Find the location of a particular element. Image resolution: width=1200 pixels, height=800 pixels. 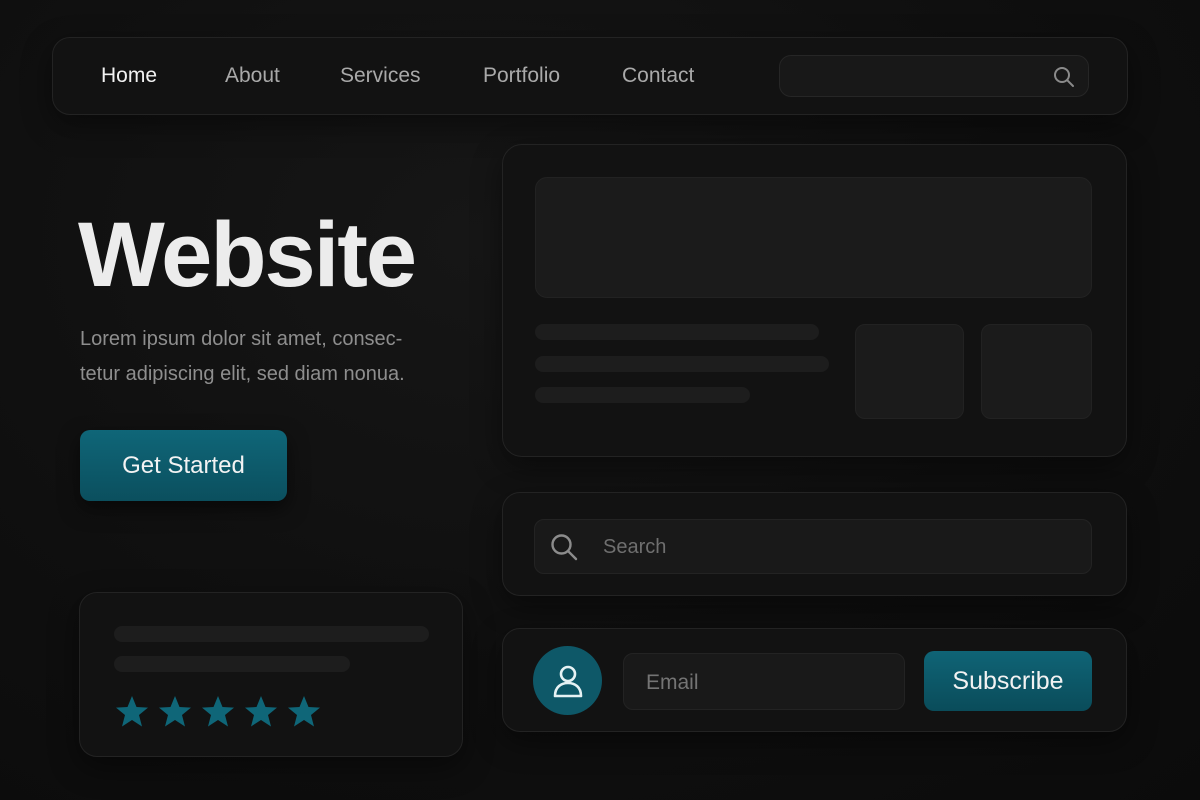

avatar is located at coordinates (567, 680).